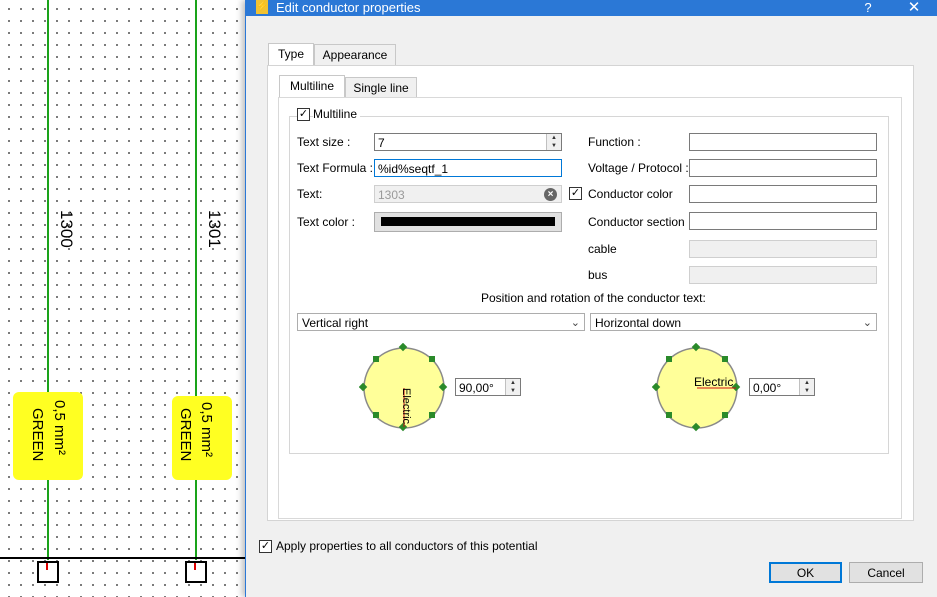 The height and width of the screenshot is (597, 937). I want to click on clear-icon: ×, so click(550, 194).